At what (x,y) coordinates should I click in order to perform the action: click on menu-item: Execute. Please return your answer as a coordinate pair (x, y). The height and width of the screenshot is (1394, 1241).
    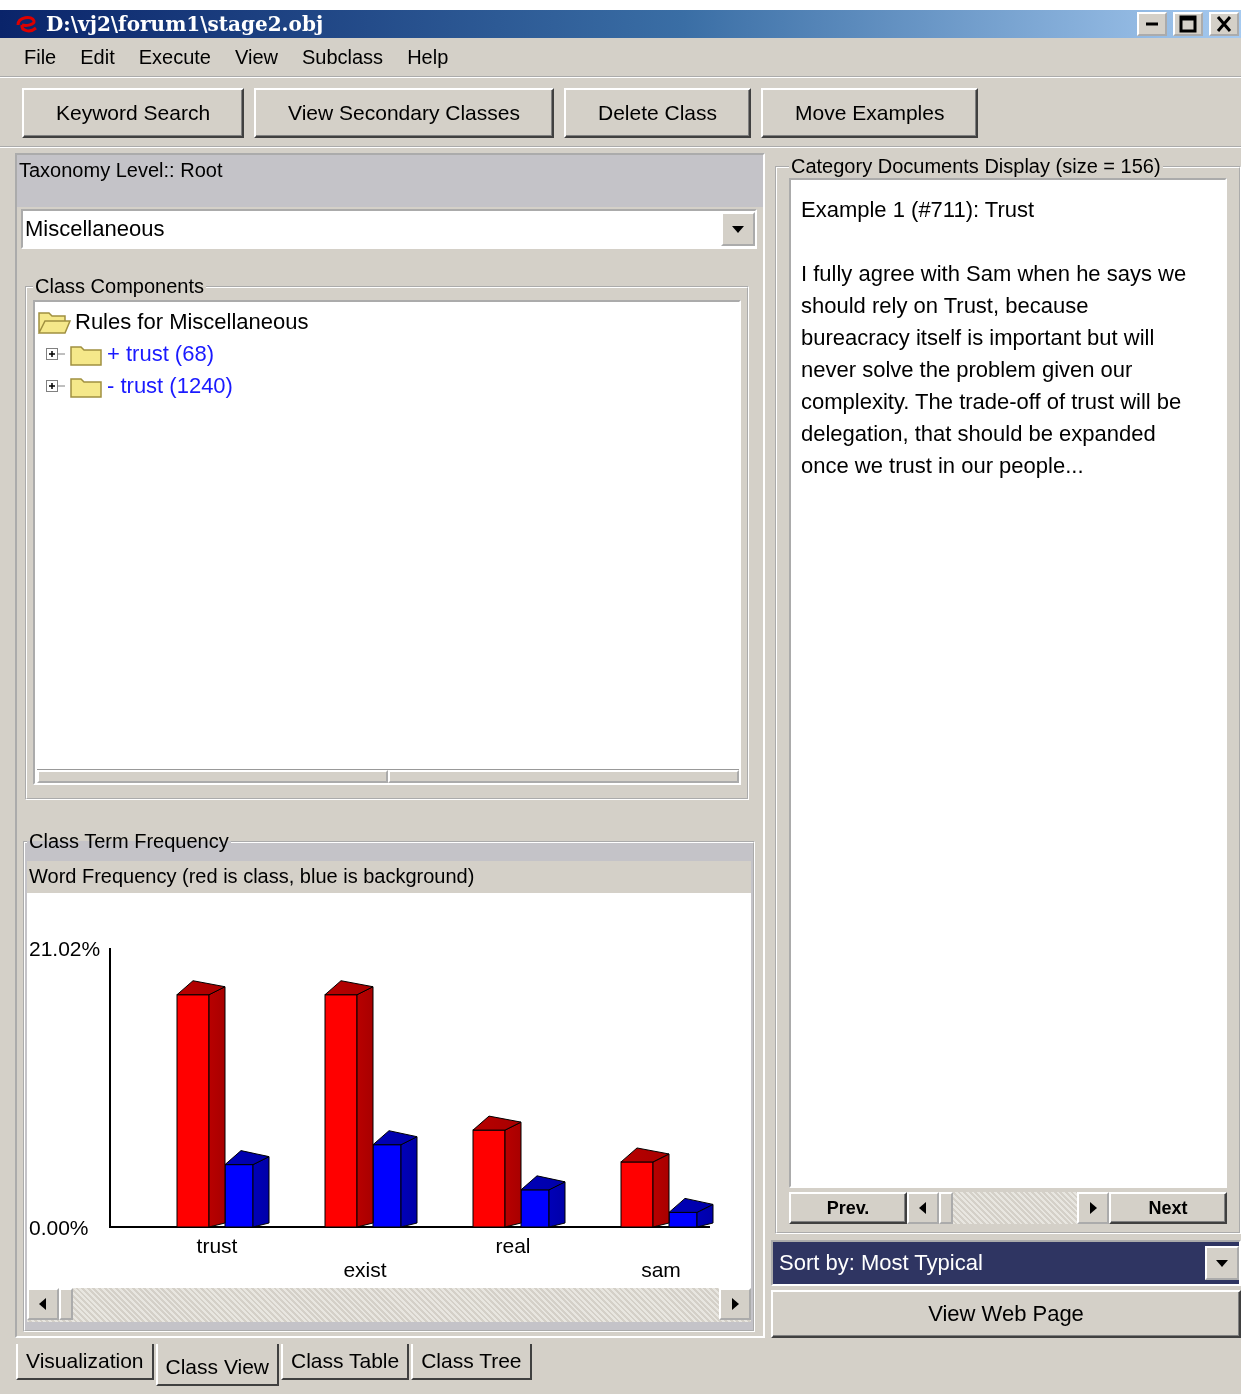
    Looking at the image, I should click on (174, 57).